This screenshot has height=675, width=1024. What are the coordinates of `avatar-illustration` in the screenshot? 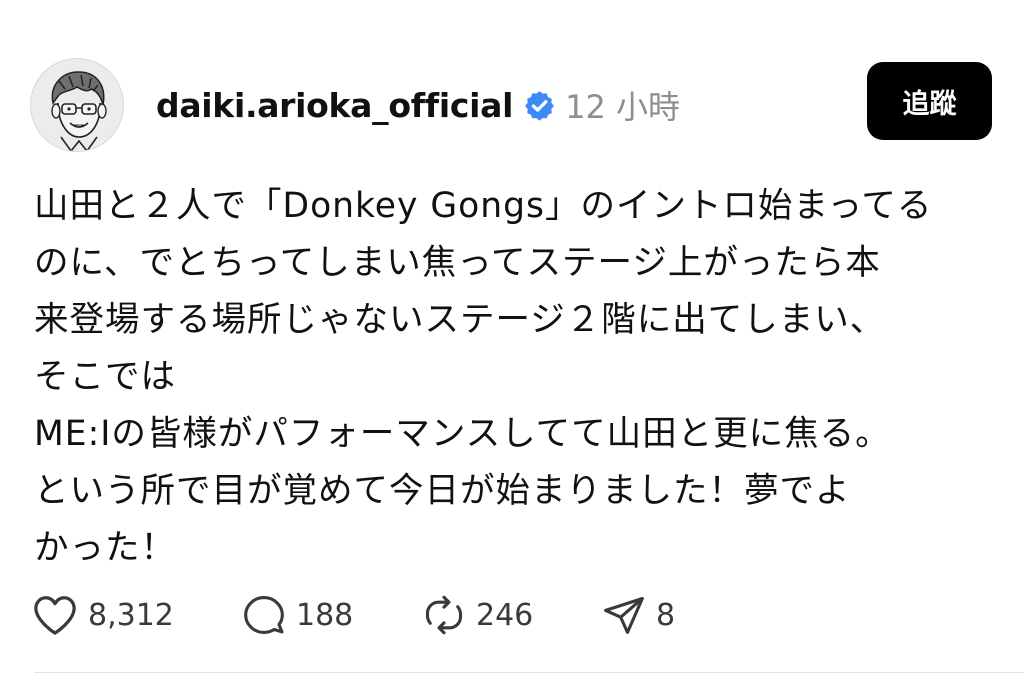 It's located at (77, 105).